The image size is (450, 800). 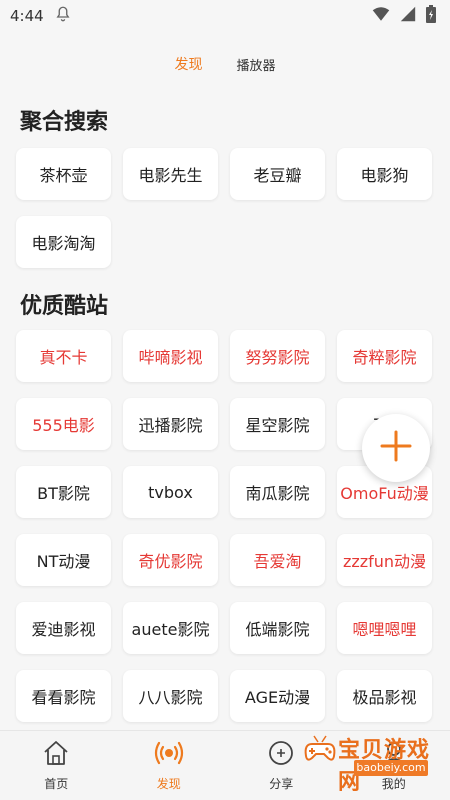 I want to click on nav-home: 首页, so click(x=56, y=765).